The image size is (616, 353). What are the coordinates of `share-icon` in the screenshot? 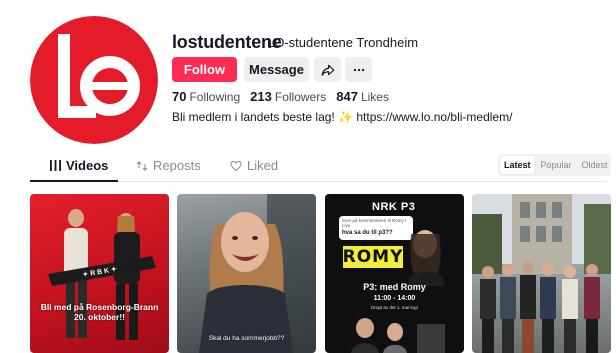 It's located at (327, 70).